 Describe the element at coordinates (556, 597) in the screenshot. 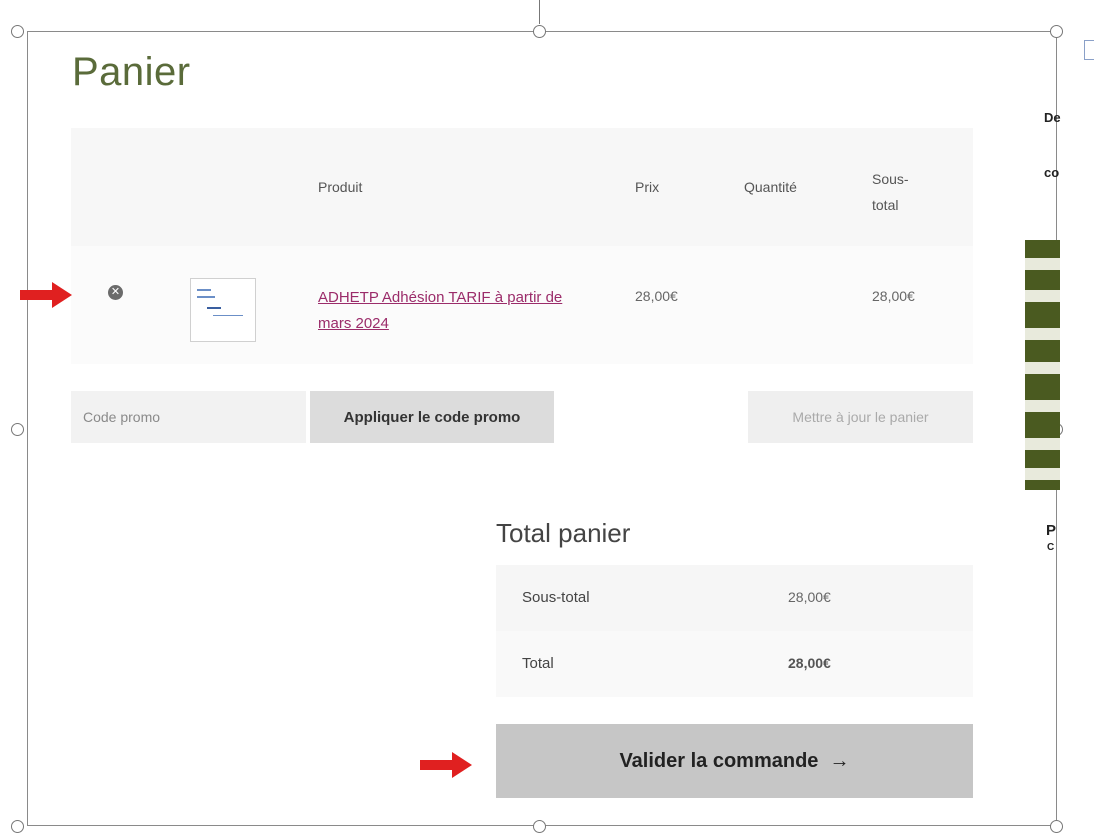

I see `subtotal-label: Sous-total` at that location.